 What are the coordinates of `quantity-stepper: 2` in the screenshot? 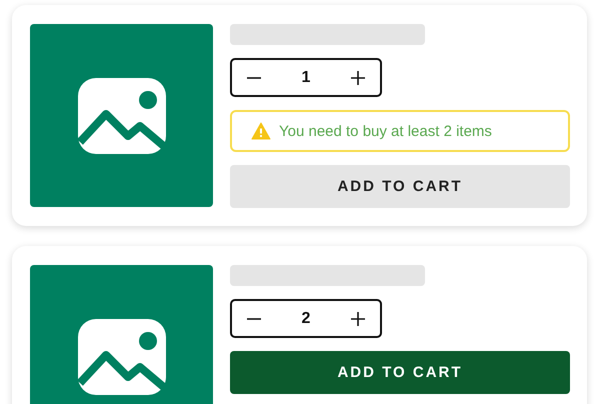 It's located at (306, 318).